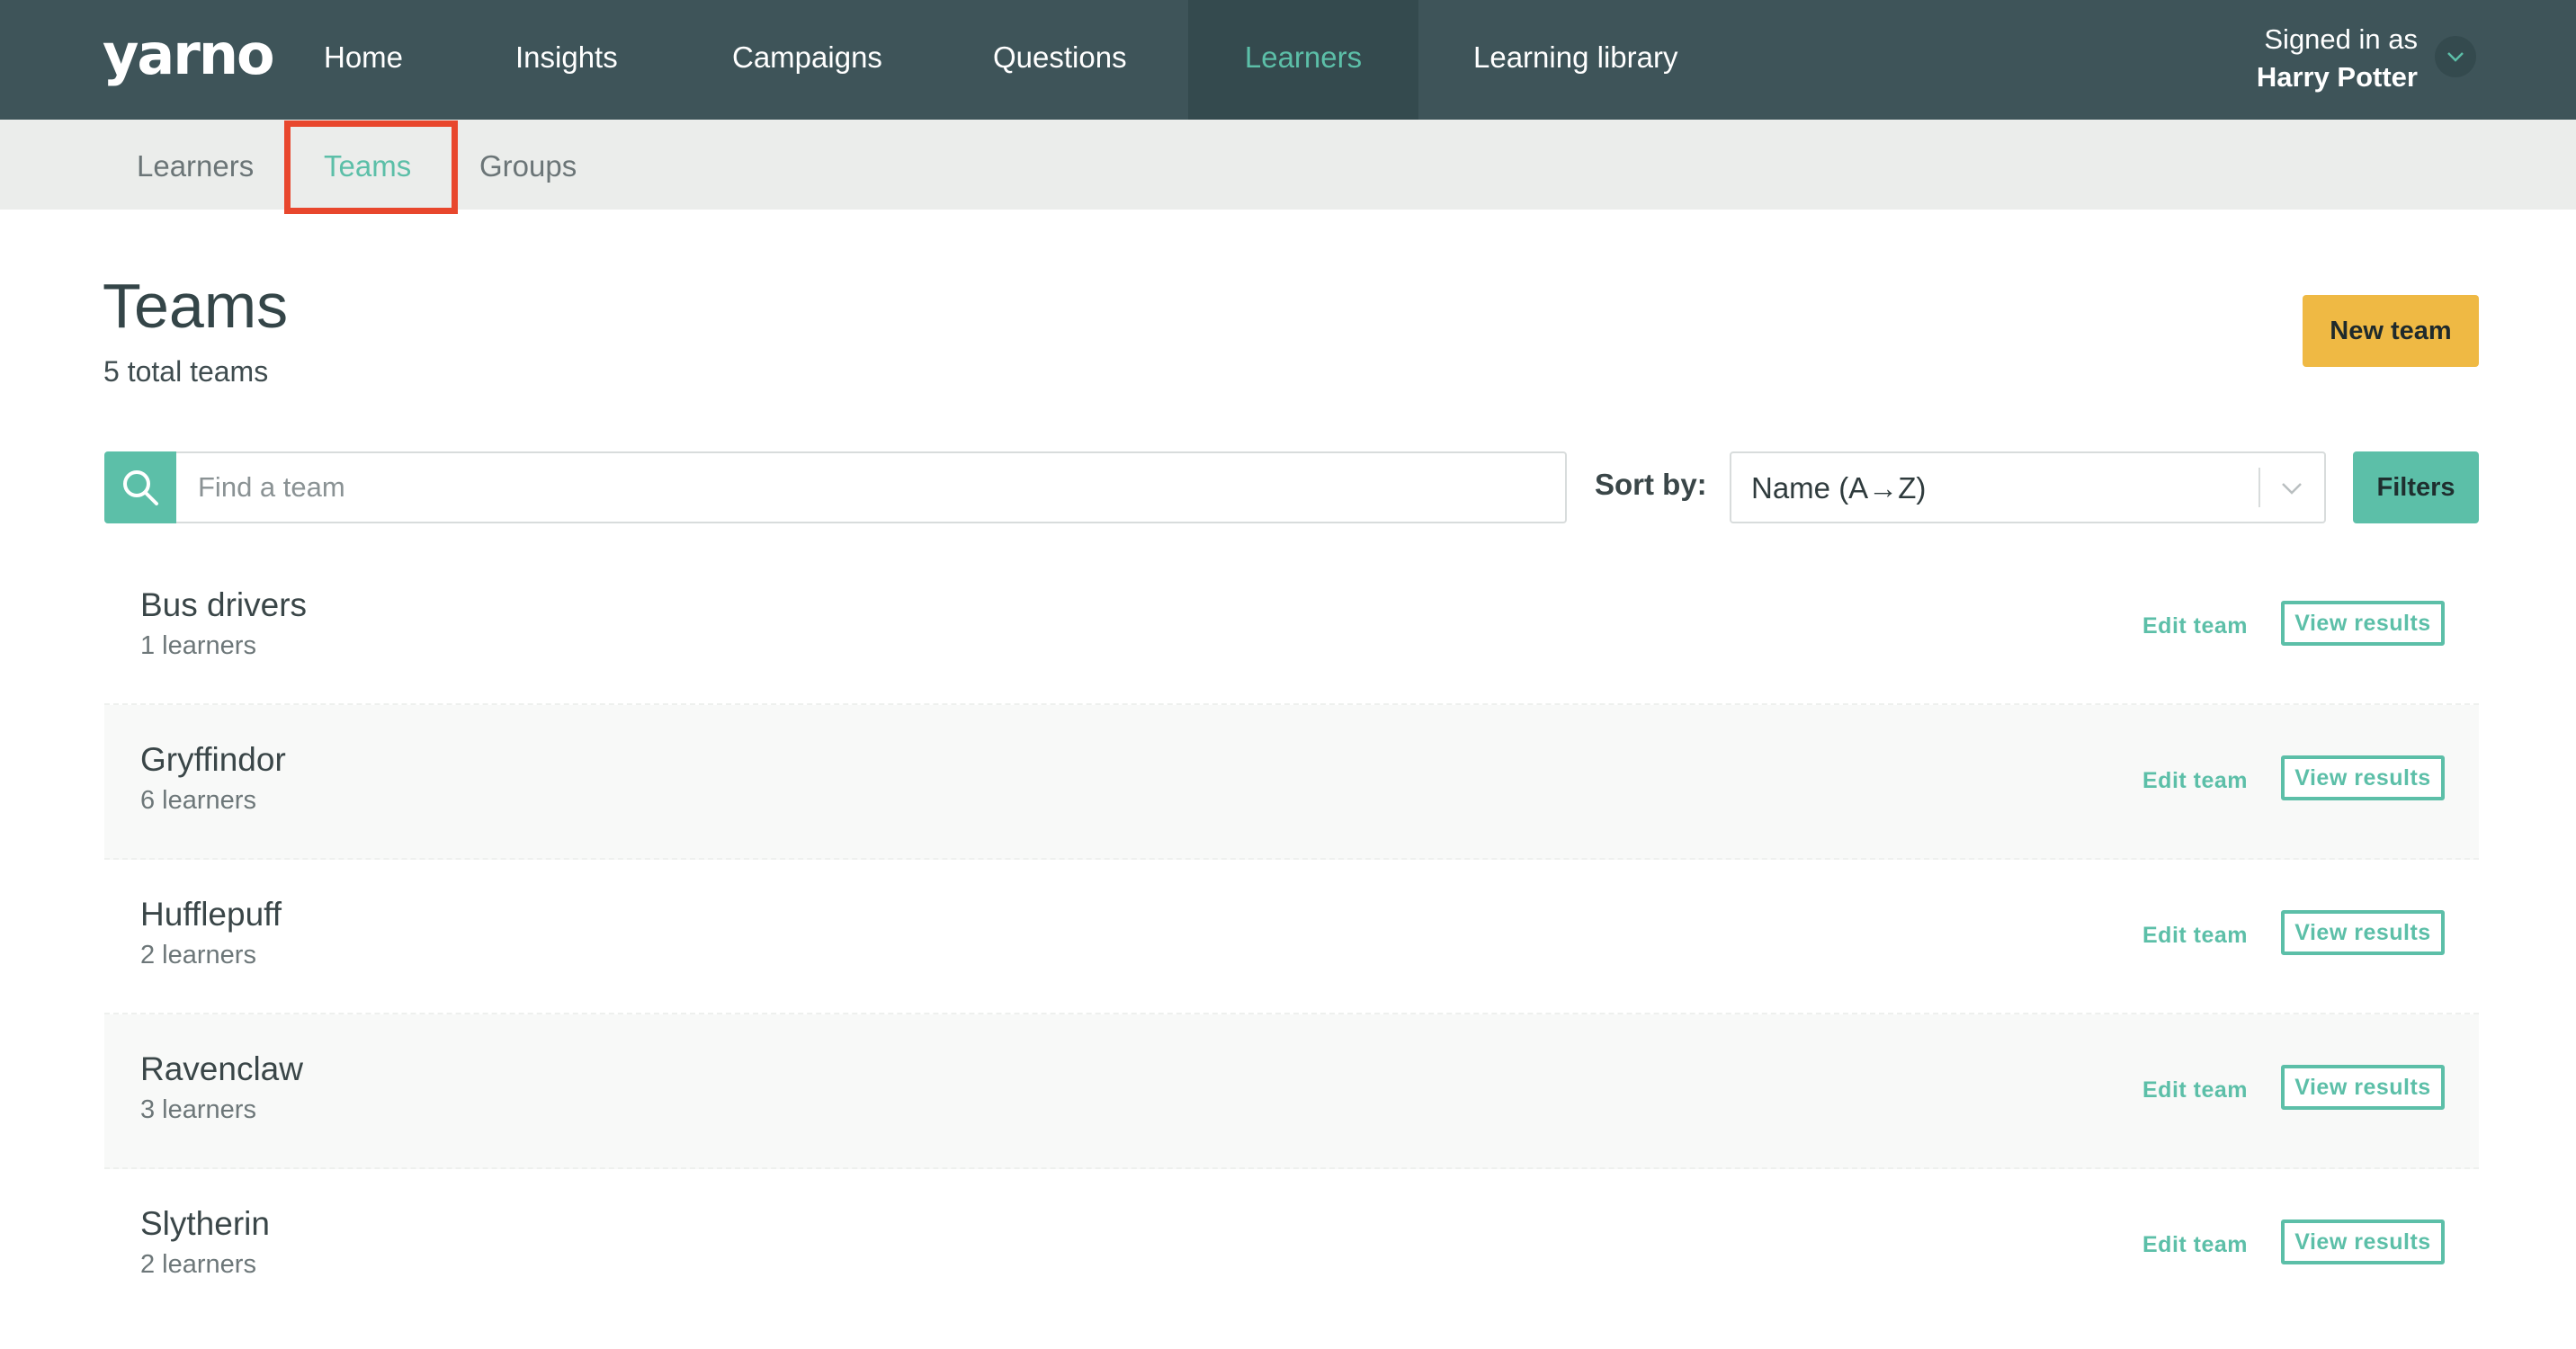 The image size is (2576, 1349). I want to click on yarno-logo: yarno, so click(189, 54).